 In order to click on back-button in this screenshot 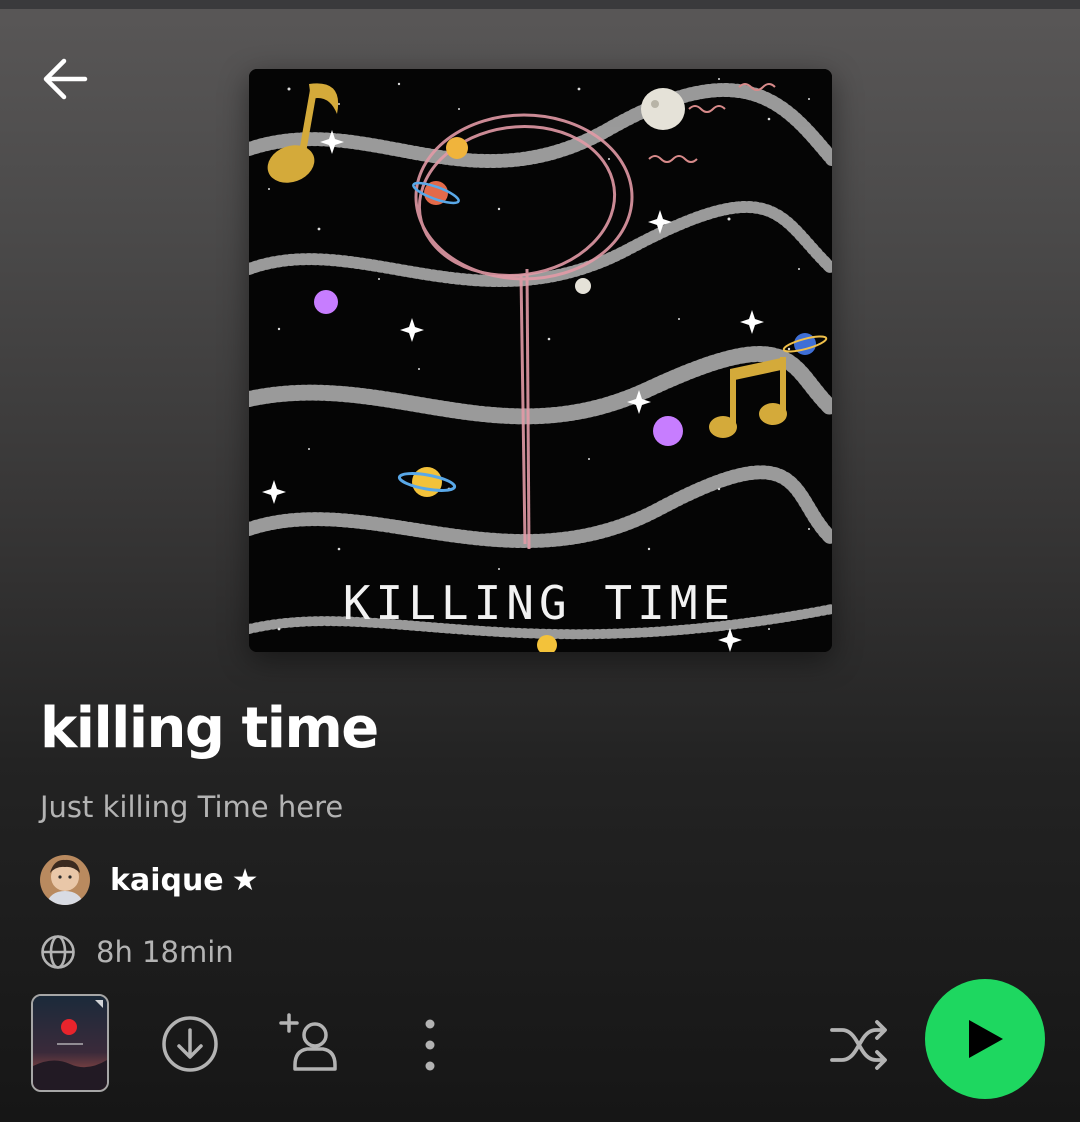, I will do `click(65, 79)`.